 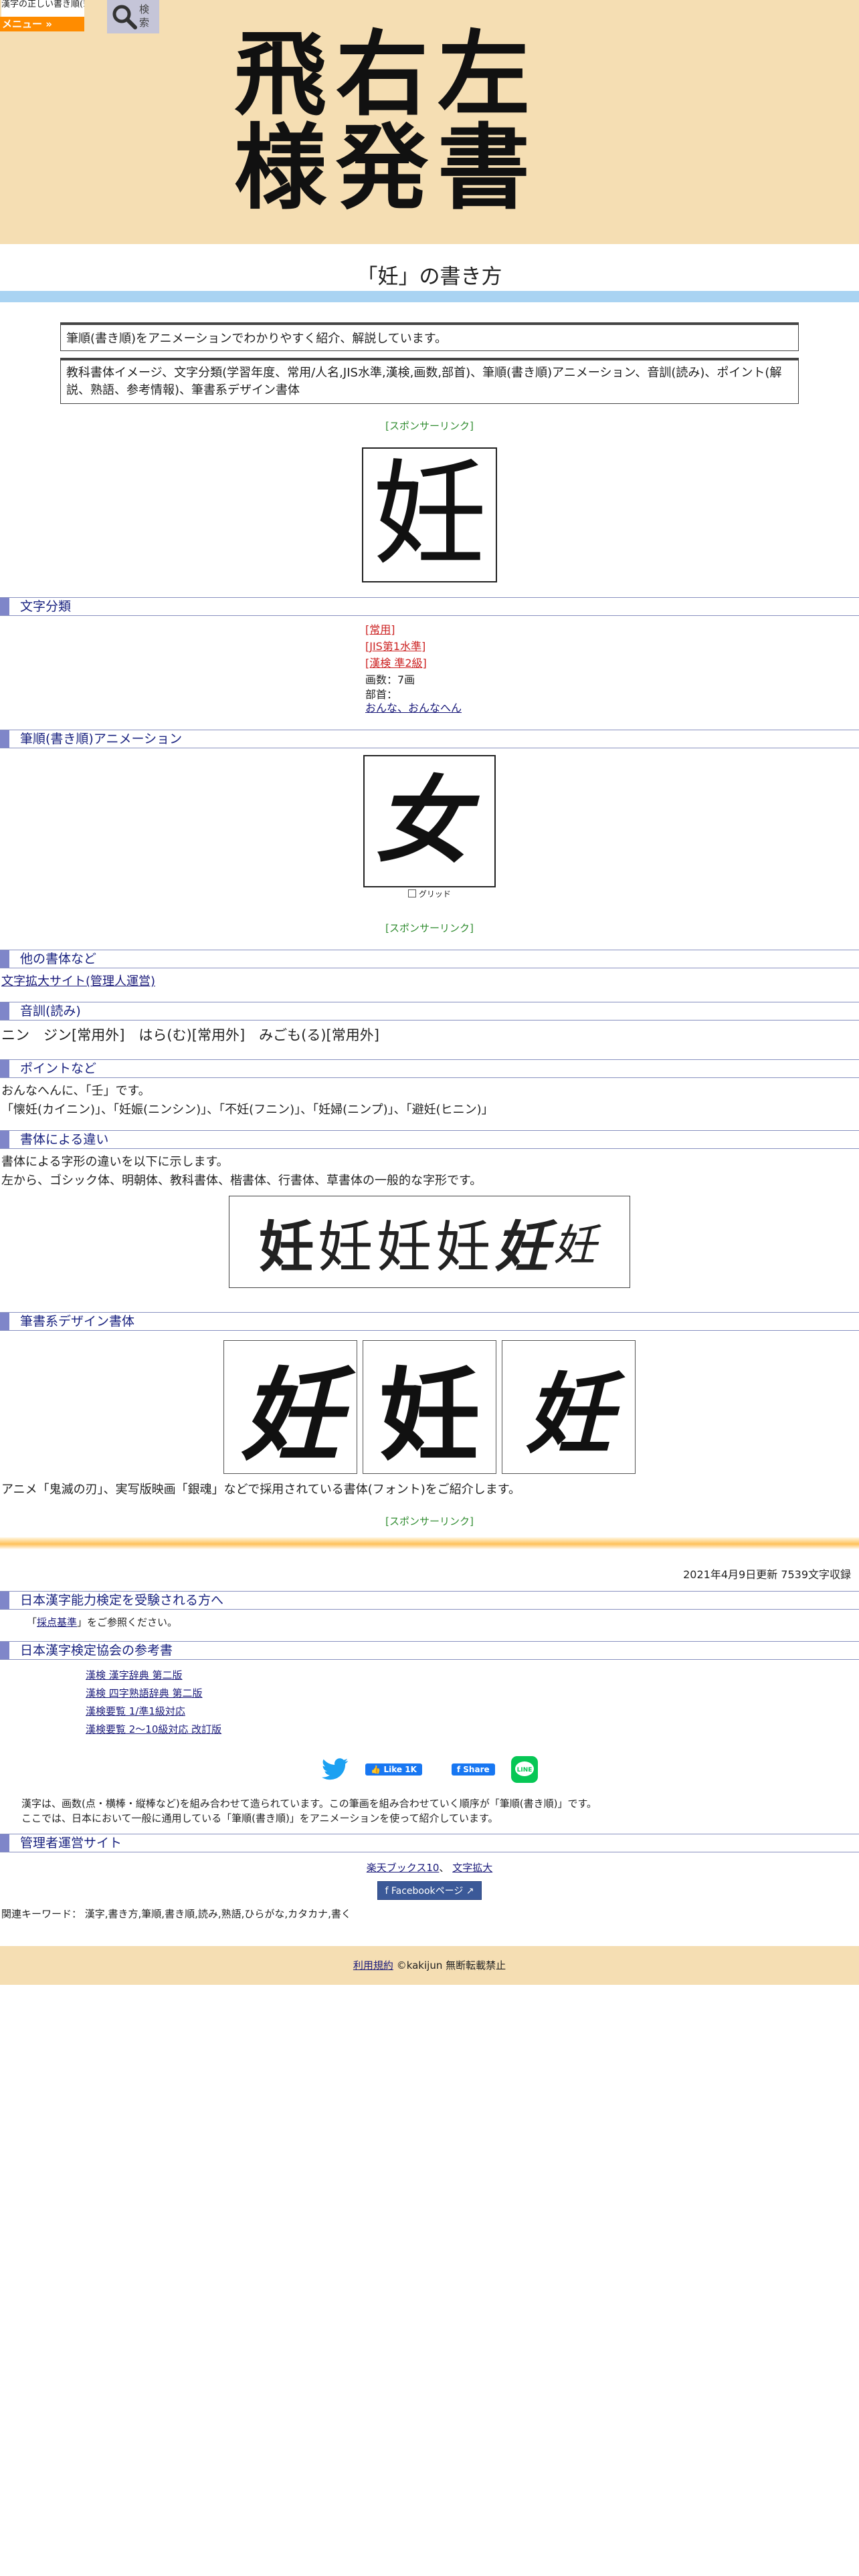 I want to click on social-buttons: 👍 Like 1K f Share LINE, so click(x=429, y=1769).